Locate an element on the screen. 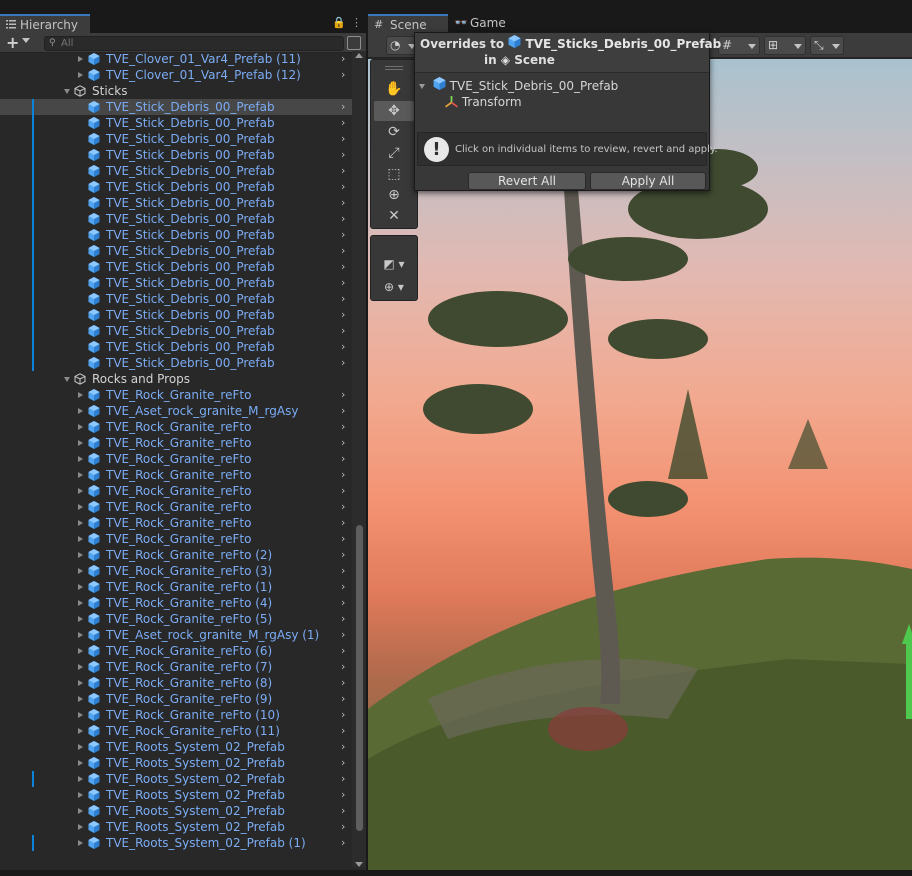 This screenshot has width=912, height=876. custom-tool-icon: ✕ is located at coordinates (394, 216).